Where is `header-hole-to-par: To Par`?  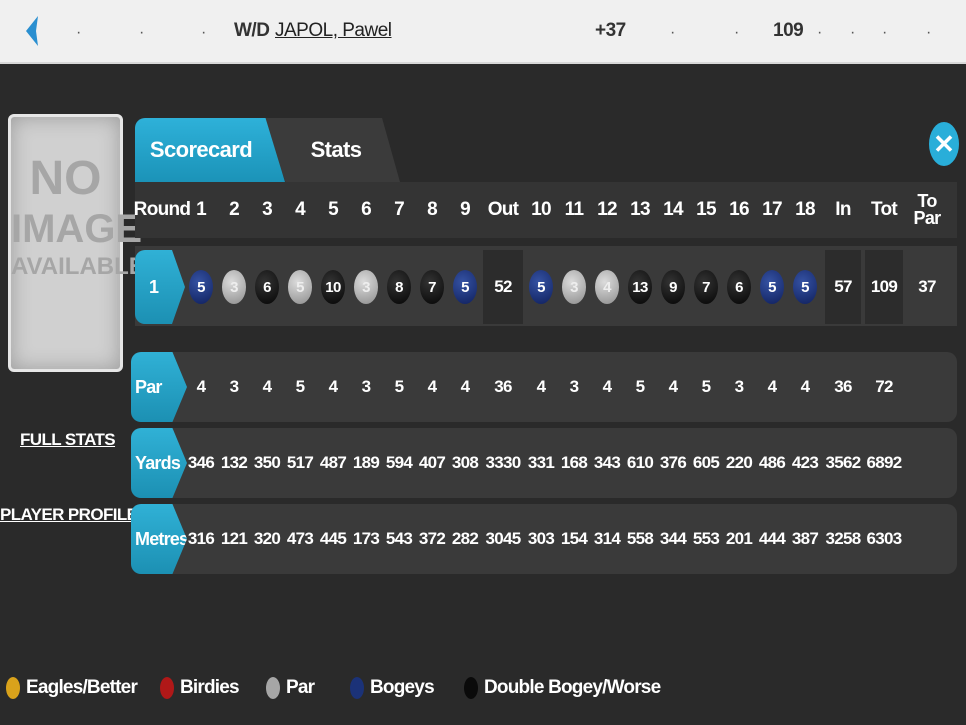 header-hole-to-par: To Par is located at coordinates (927, 209).